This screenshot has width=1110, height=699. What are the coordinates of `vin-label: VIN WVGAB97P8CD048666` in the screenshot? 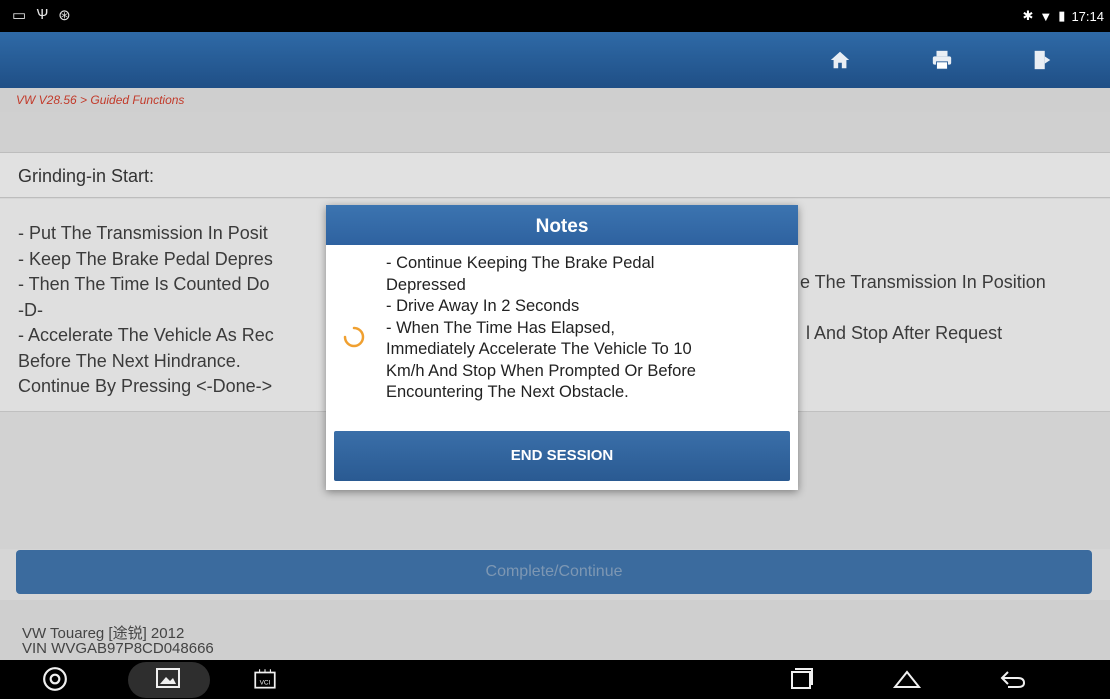 It's located at (118, 648).